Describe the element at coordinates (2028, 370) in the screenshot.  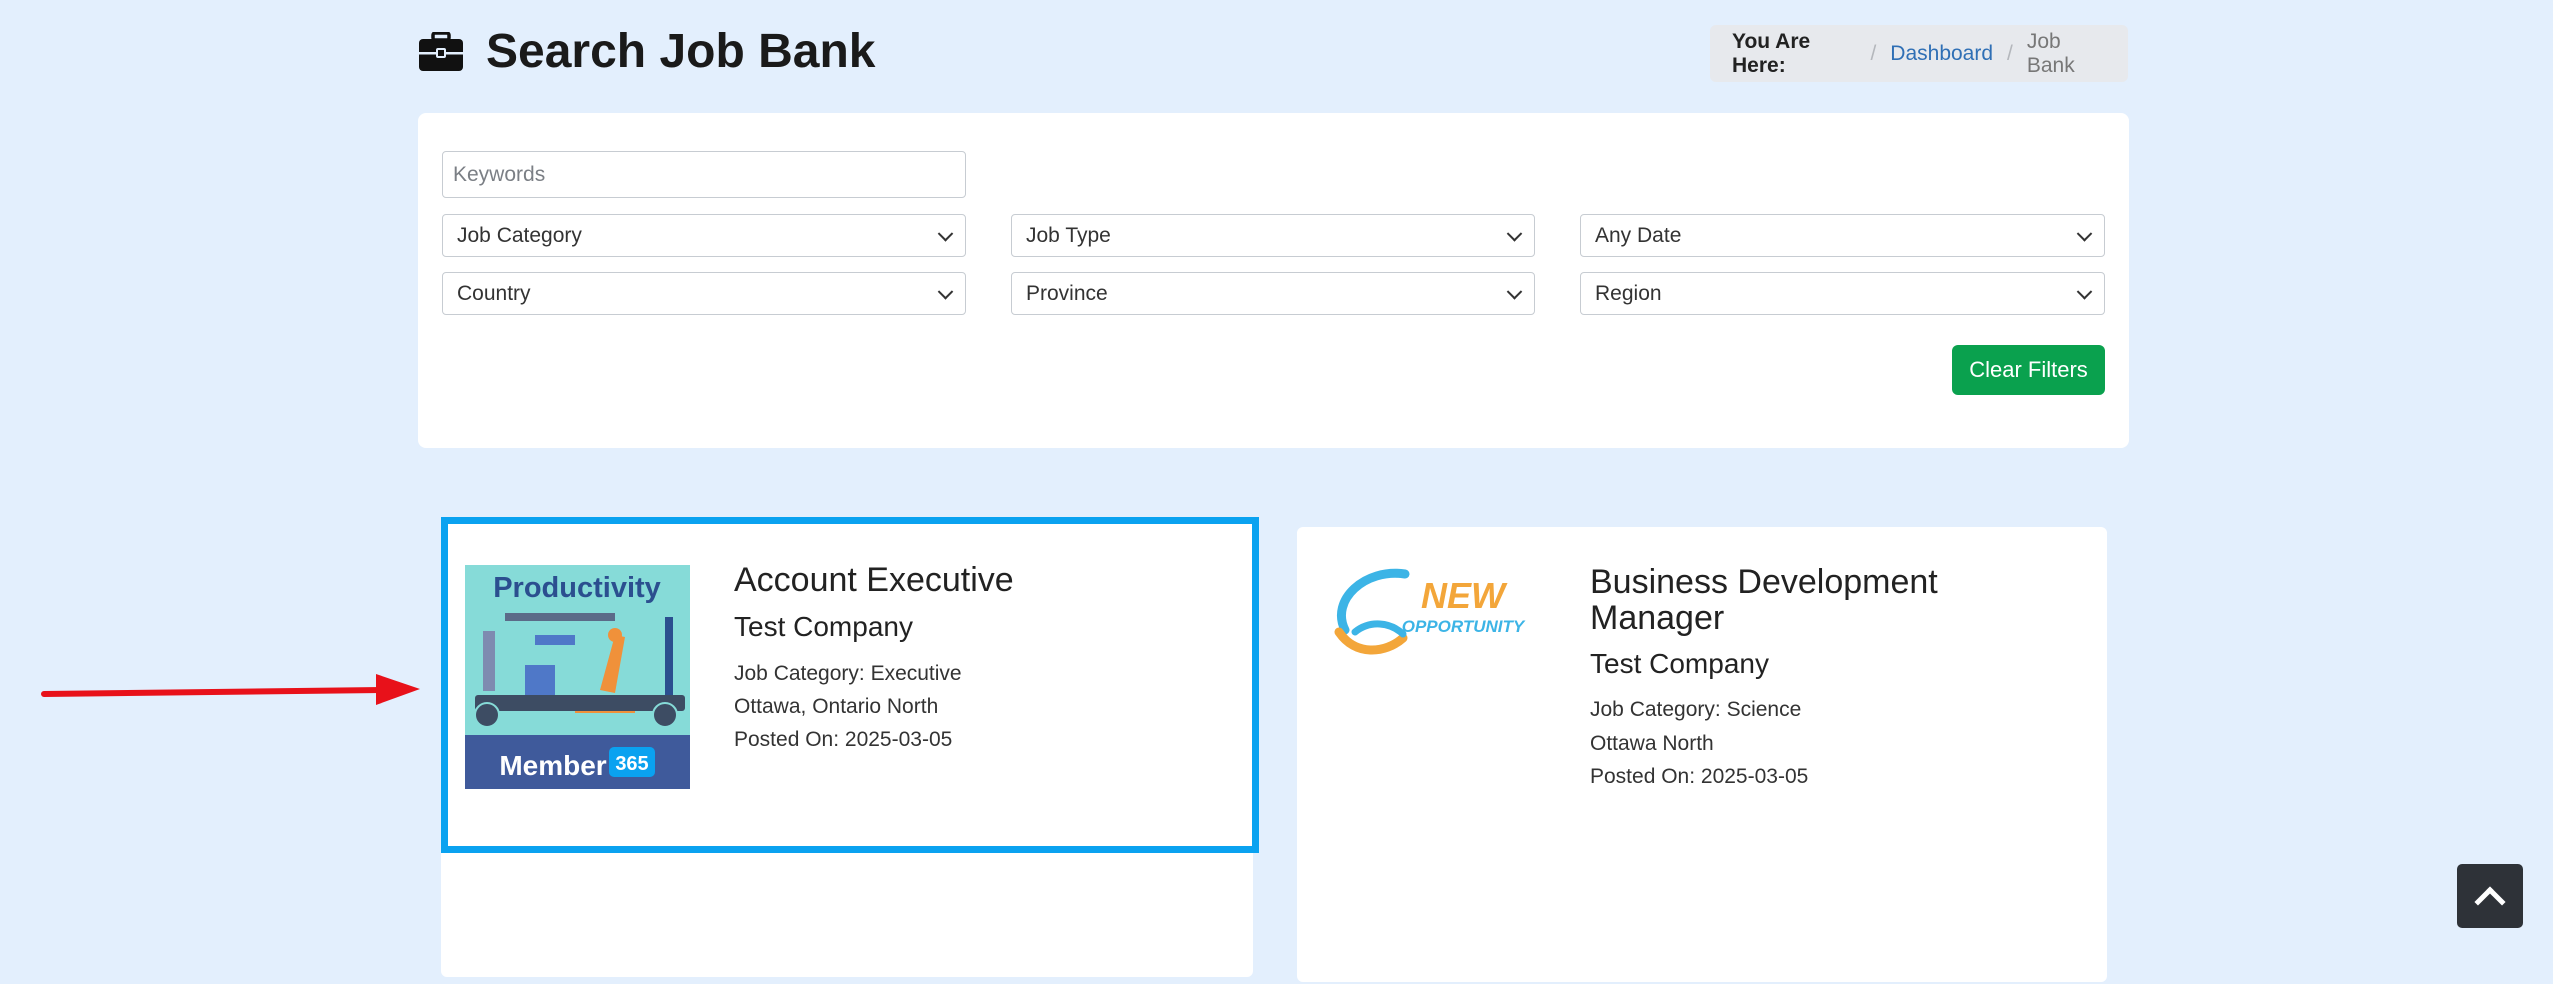
I see `clear-filters-button: Clear Filters` at that location.